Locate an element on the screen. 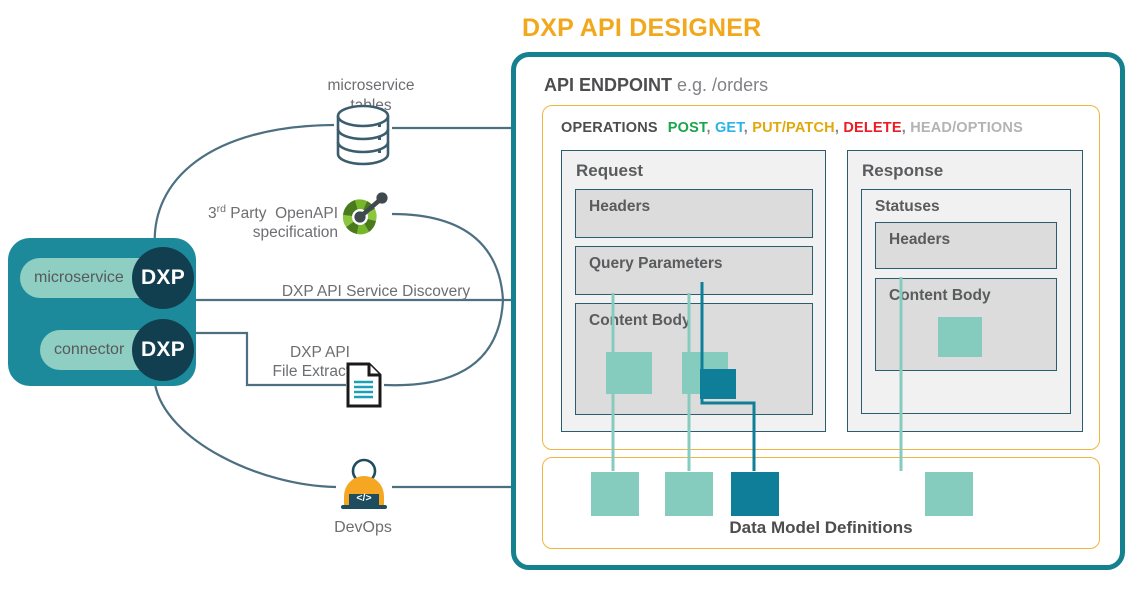  response-content-body-title: Content Body is located at coordinates (940, 295).